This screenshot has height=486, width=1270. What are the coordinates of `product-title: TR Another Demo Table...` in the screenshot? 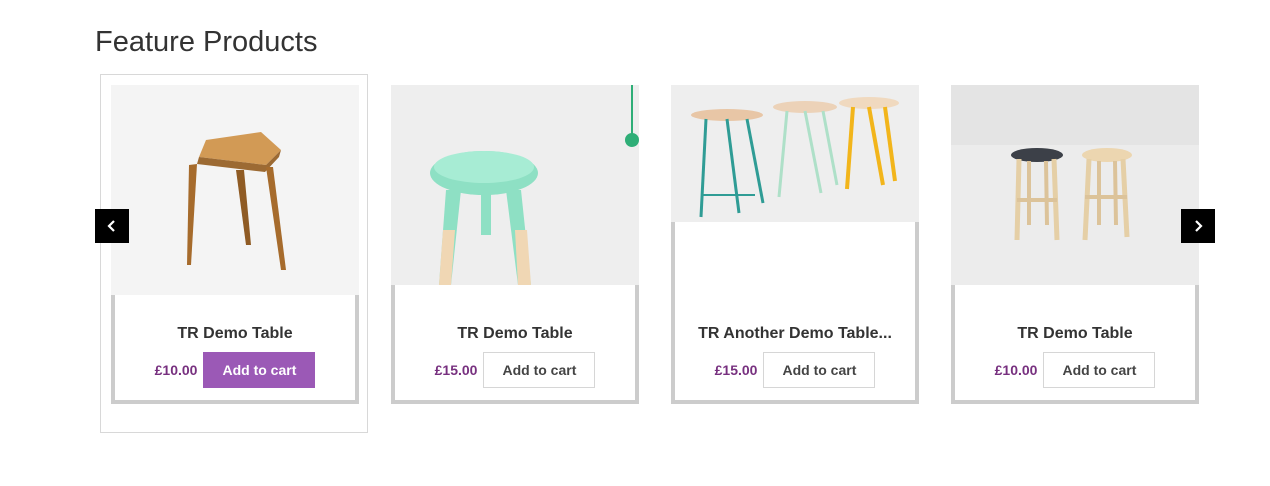 It's located at (795, 334).